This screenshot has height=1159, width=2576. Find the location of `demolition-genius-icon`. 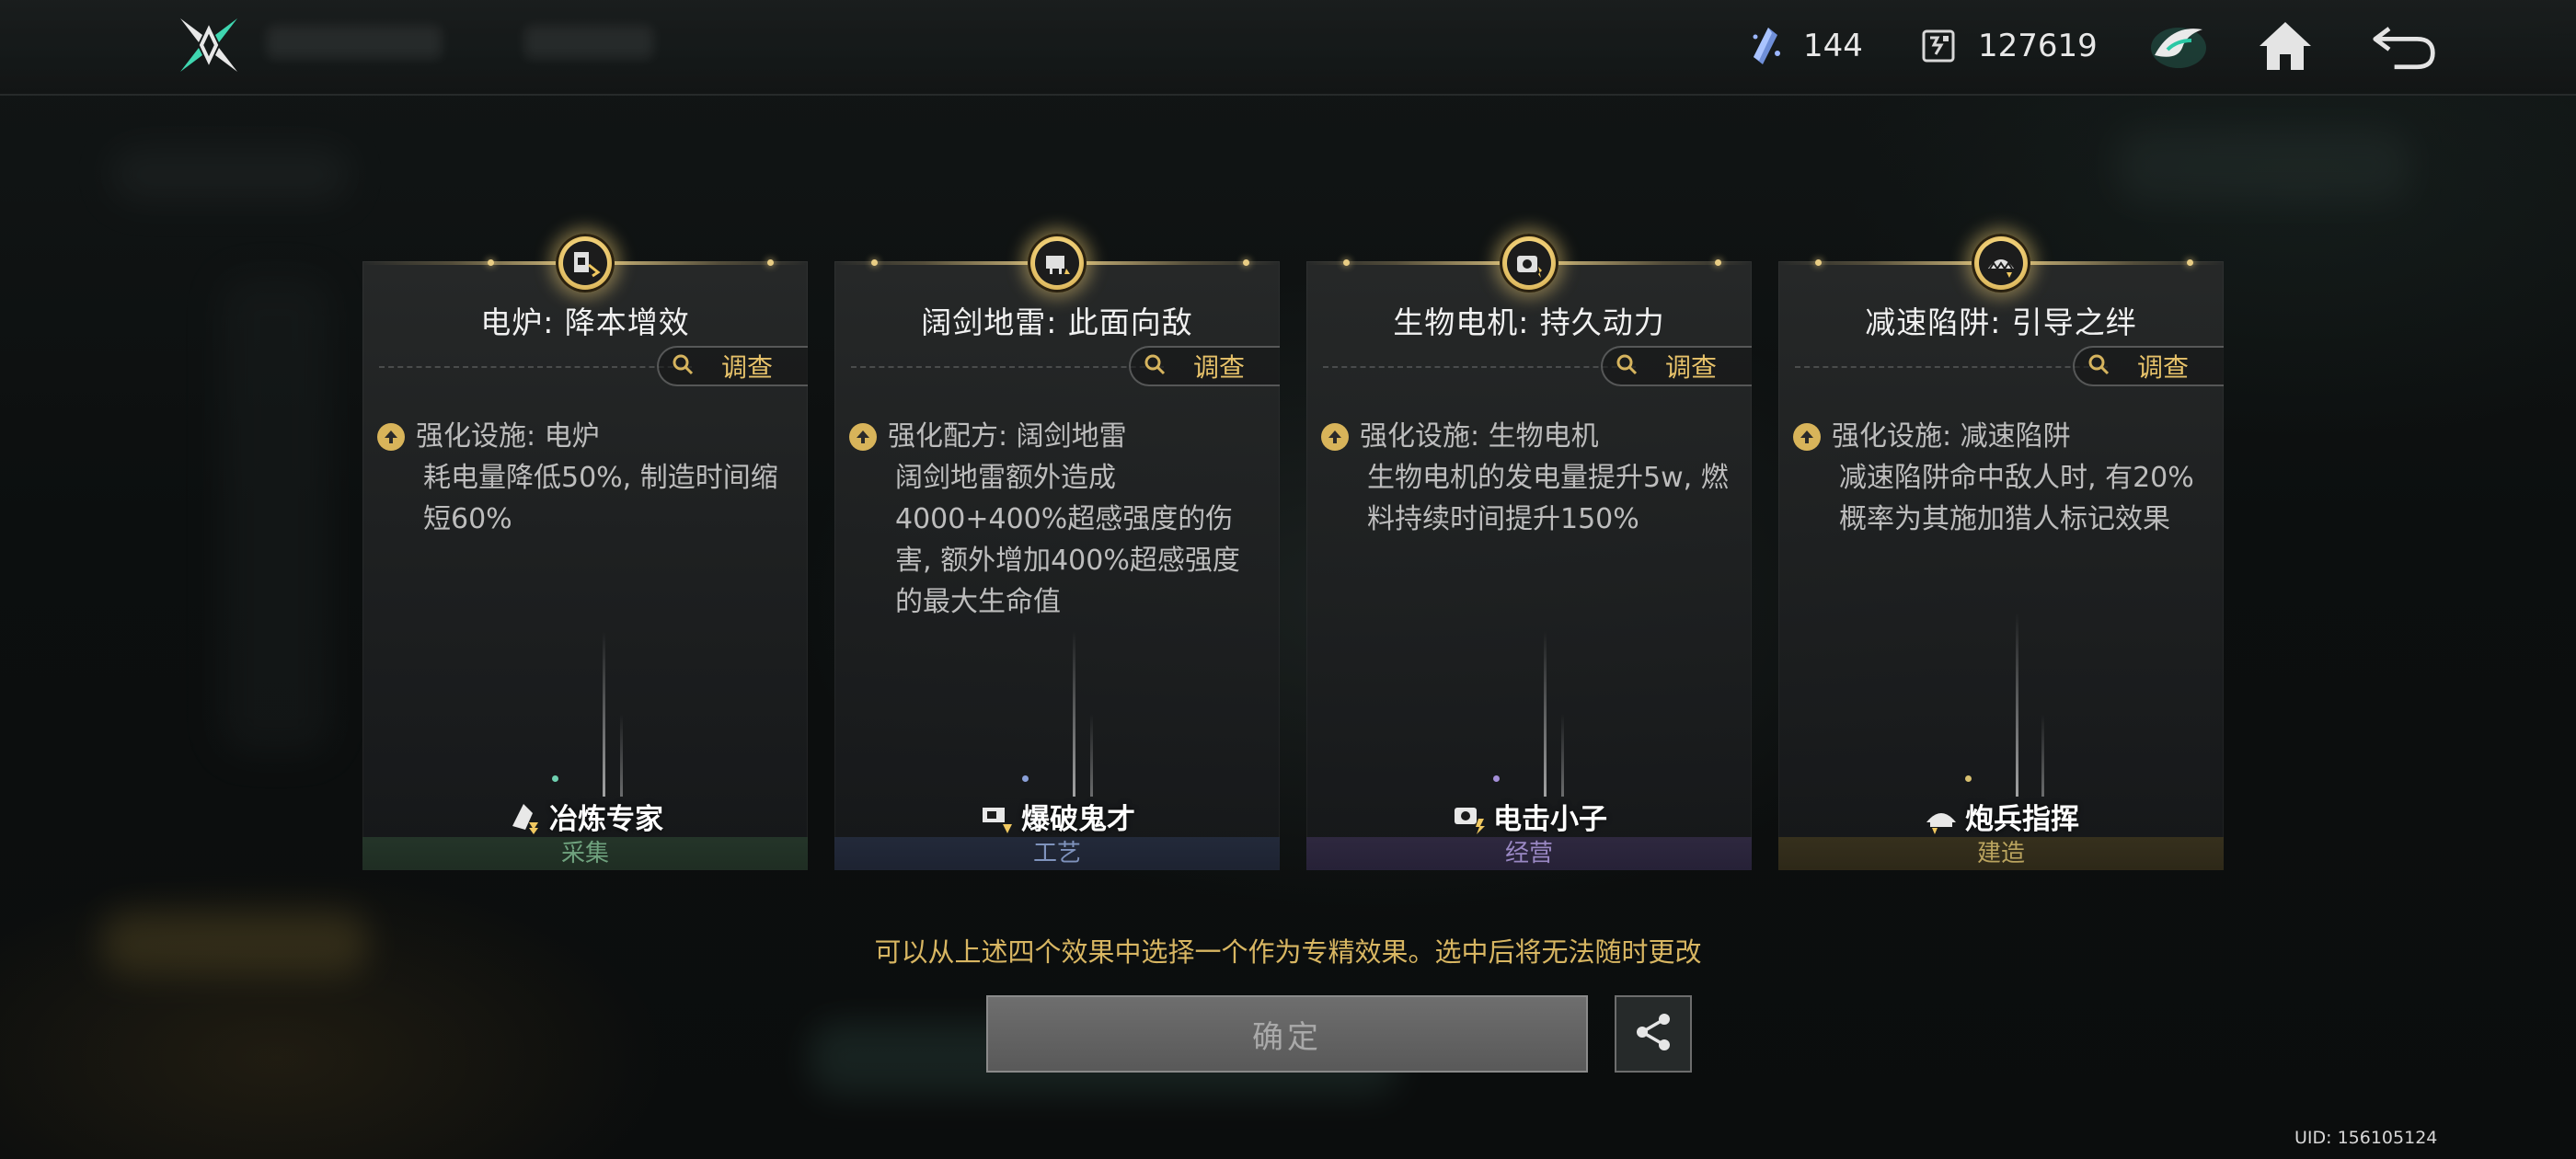

demolition-genius-icon is located at coordinates (997, 816).